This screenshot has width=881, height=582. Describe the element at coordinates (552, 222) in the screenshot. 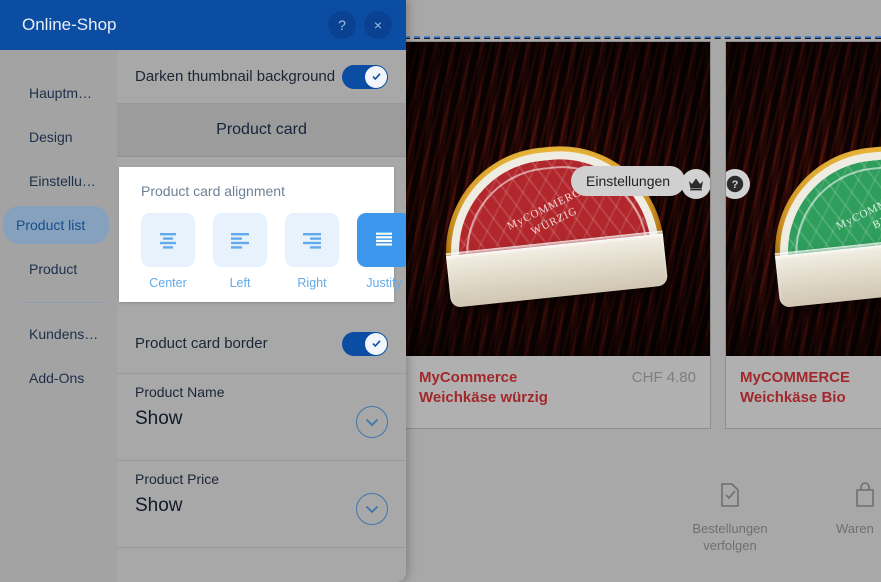

I see `product-image-cheese: MyCOMMERCE WÜRZIG` at that location.